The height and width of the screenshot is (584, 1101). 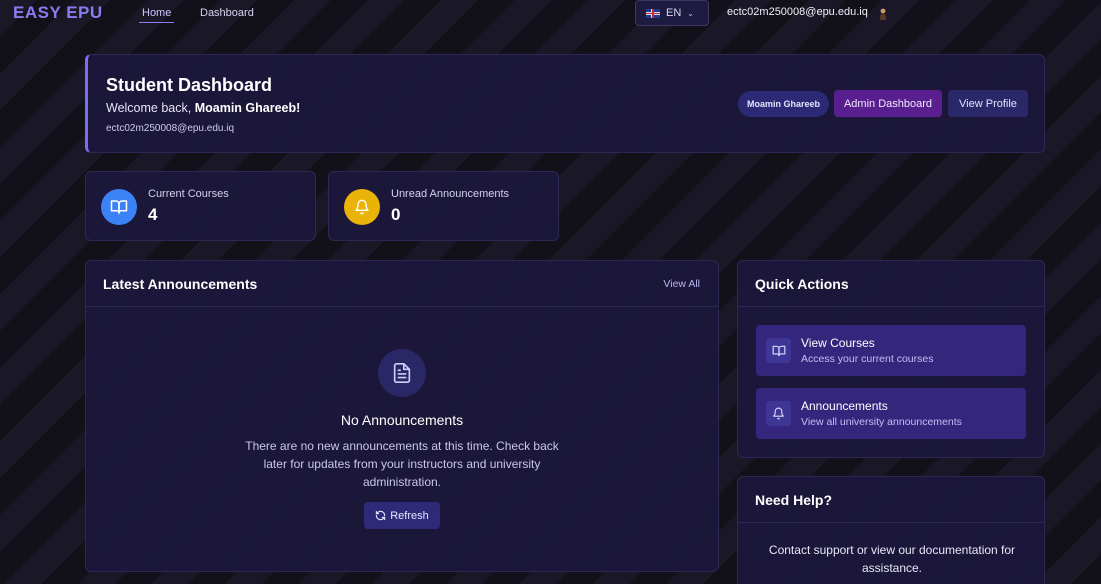 What do you see at coordinates (200, 206) in the screenshot?
I see `stat-card-current-courses: Current Courses 4` at bounding box center [200, 206].